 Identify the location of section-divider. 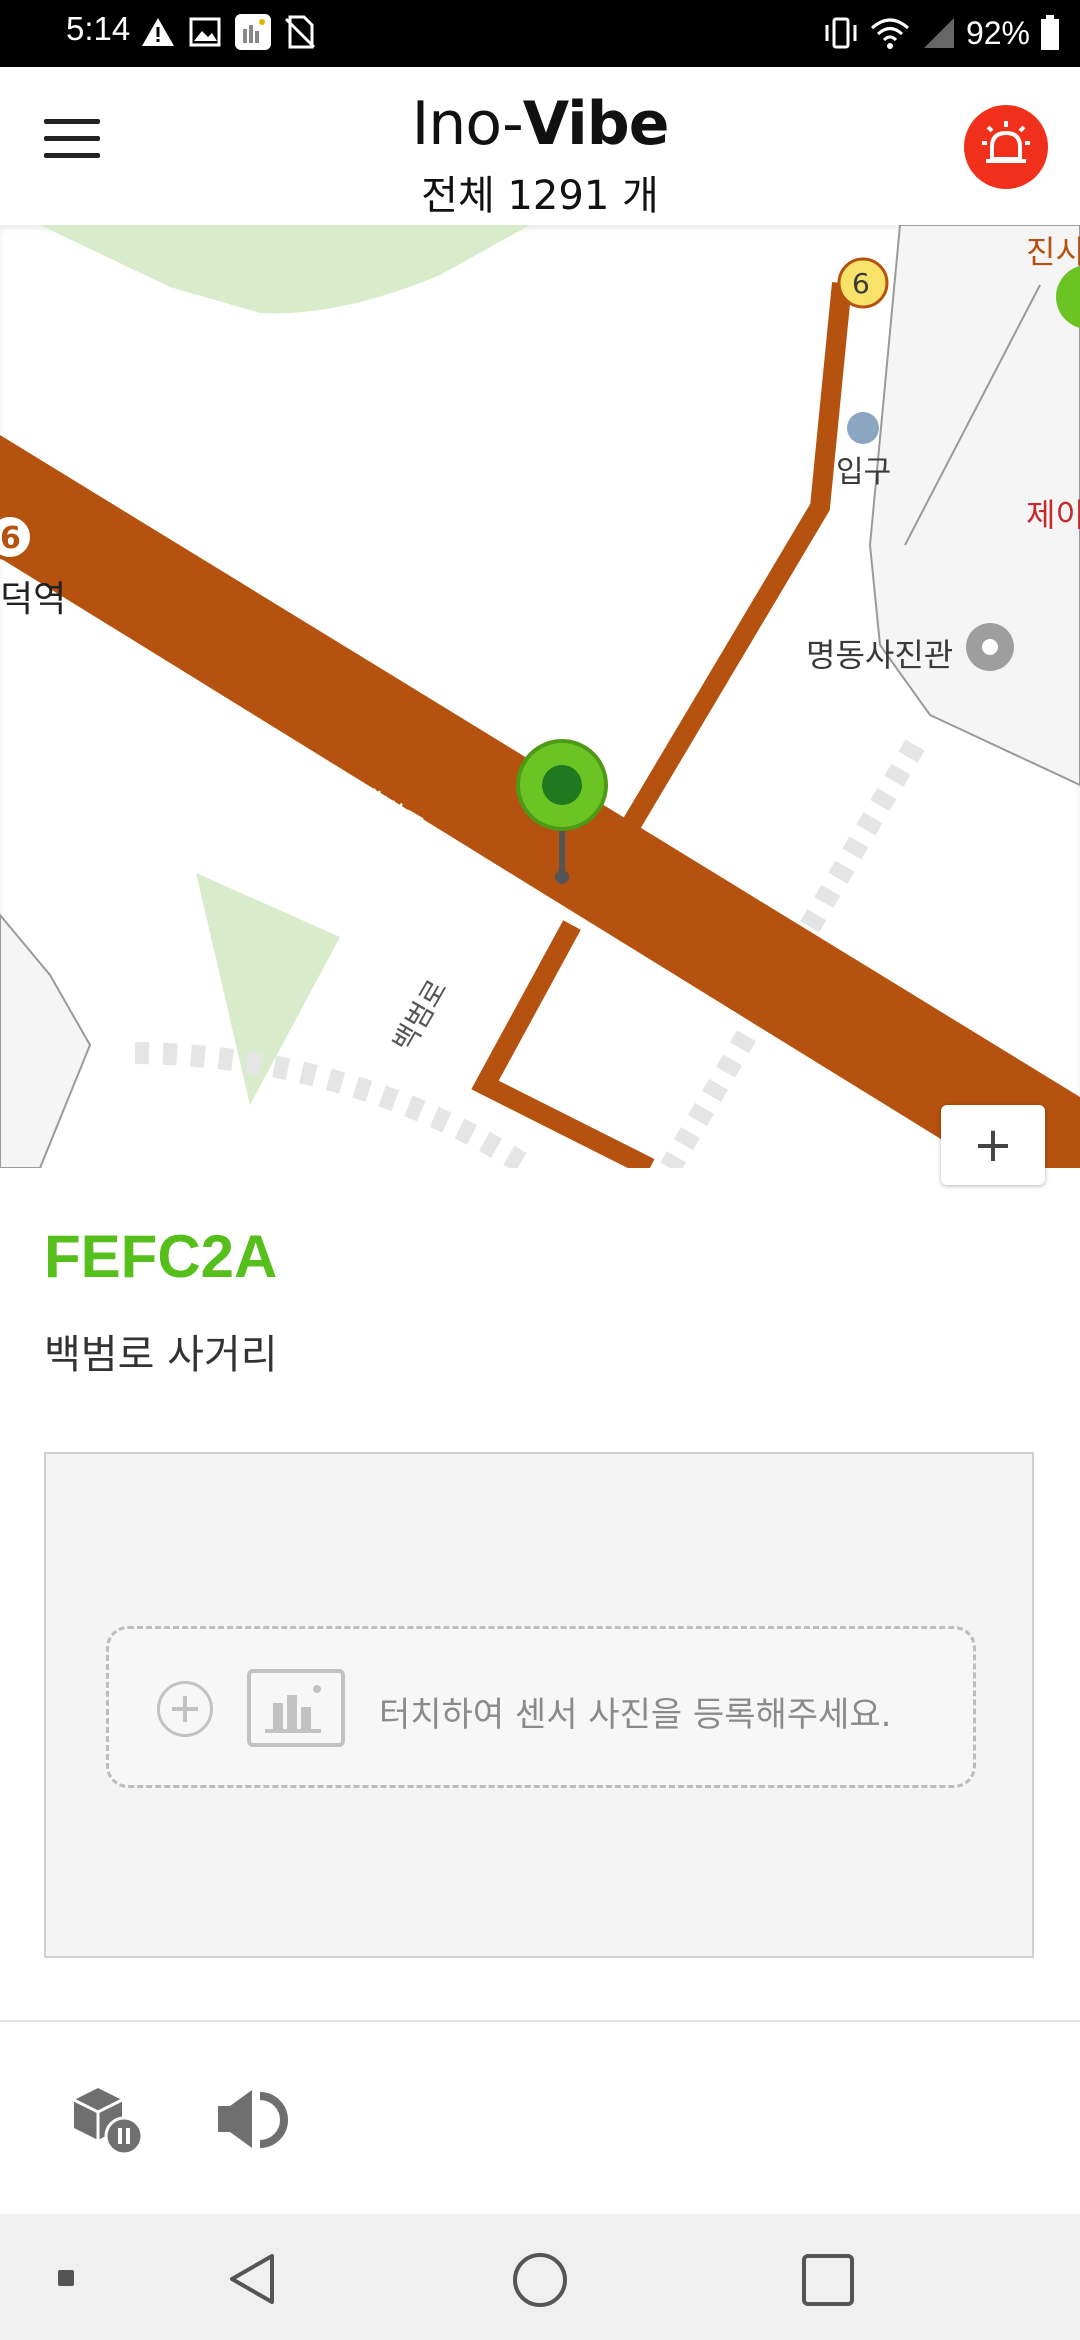
(540, 2021).